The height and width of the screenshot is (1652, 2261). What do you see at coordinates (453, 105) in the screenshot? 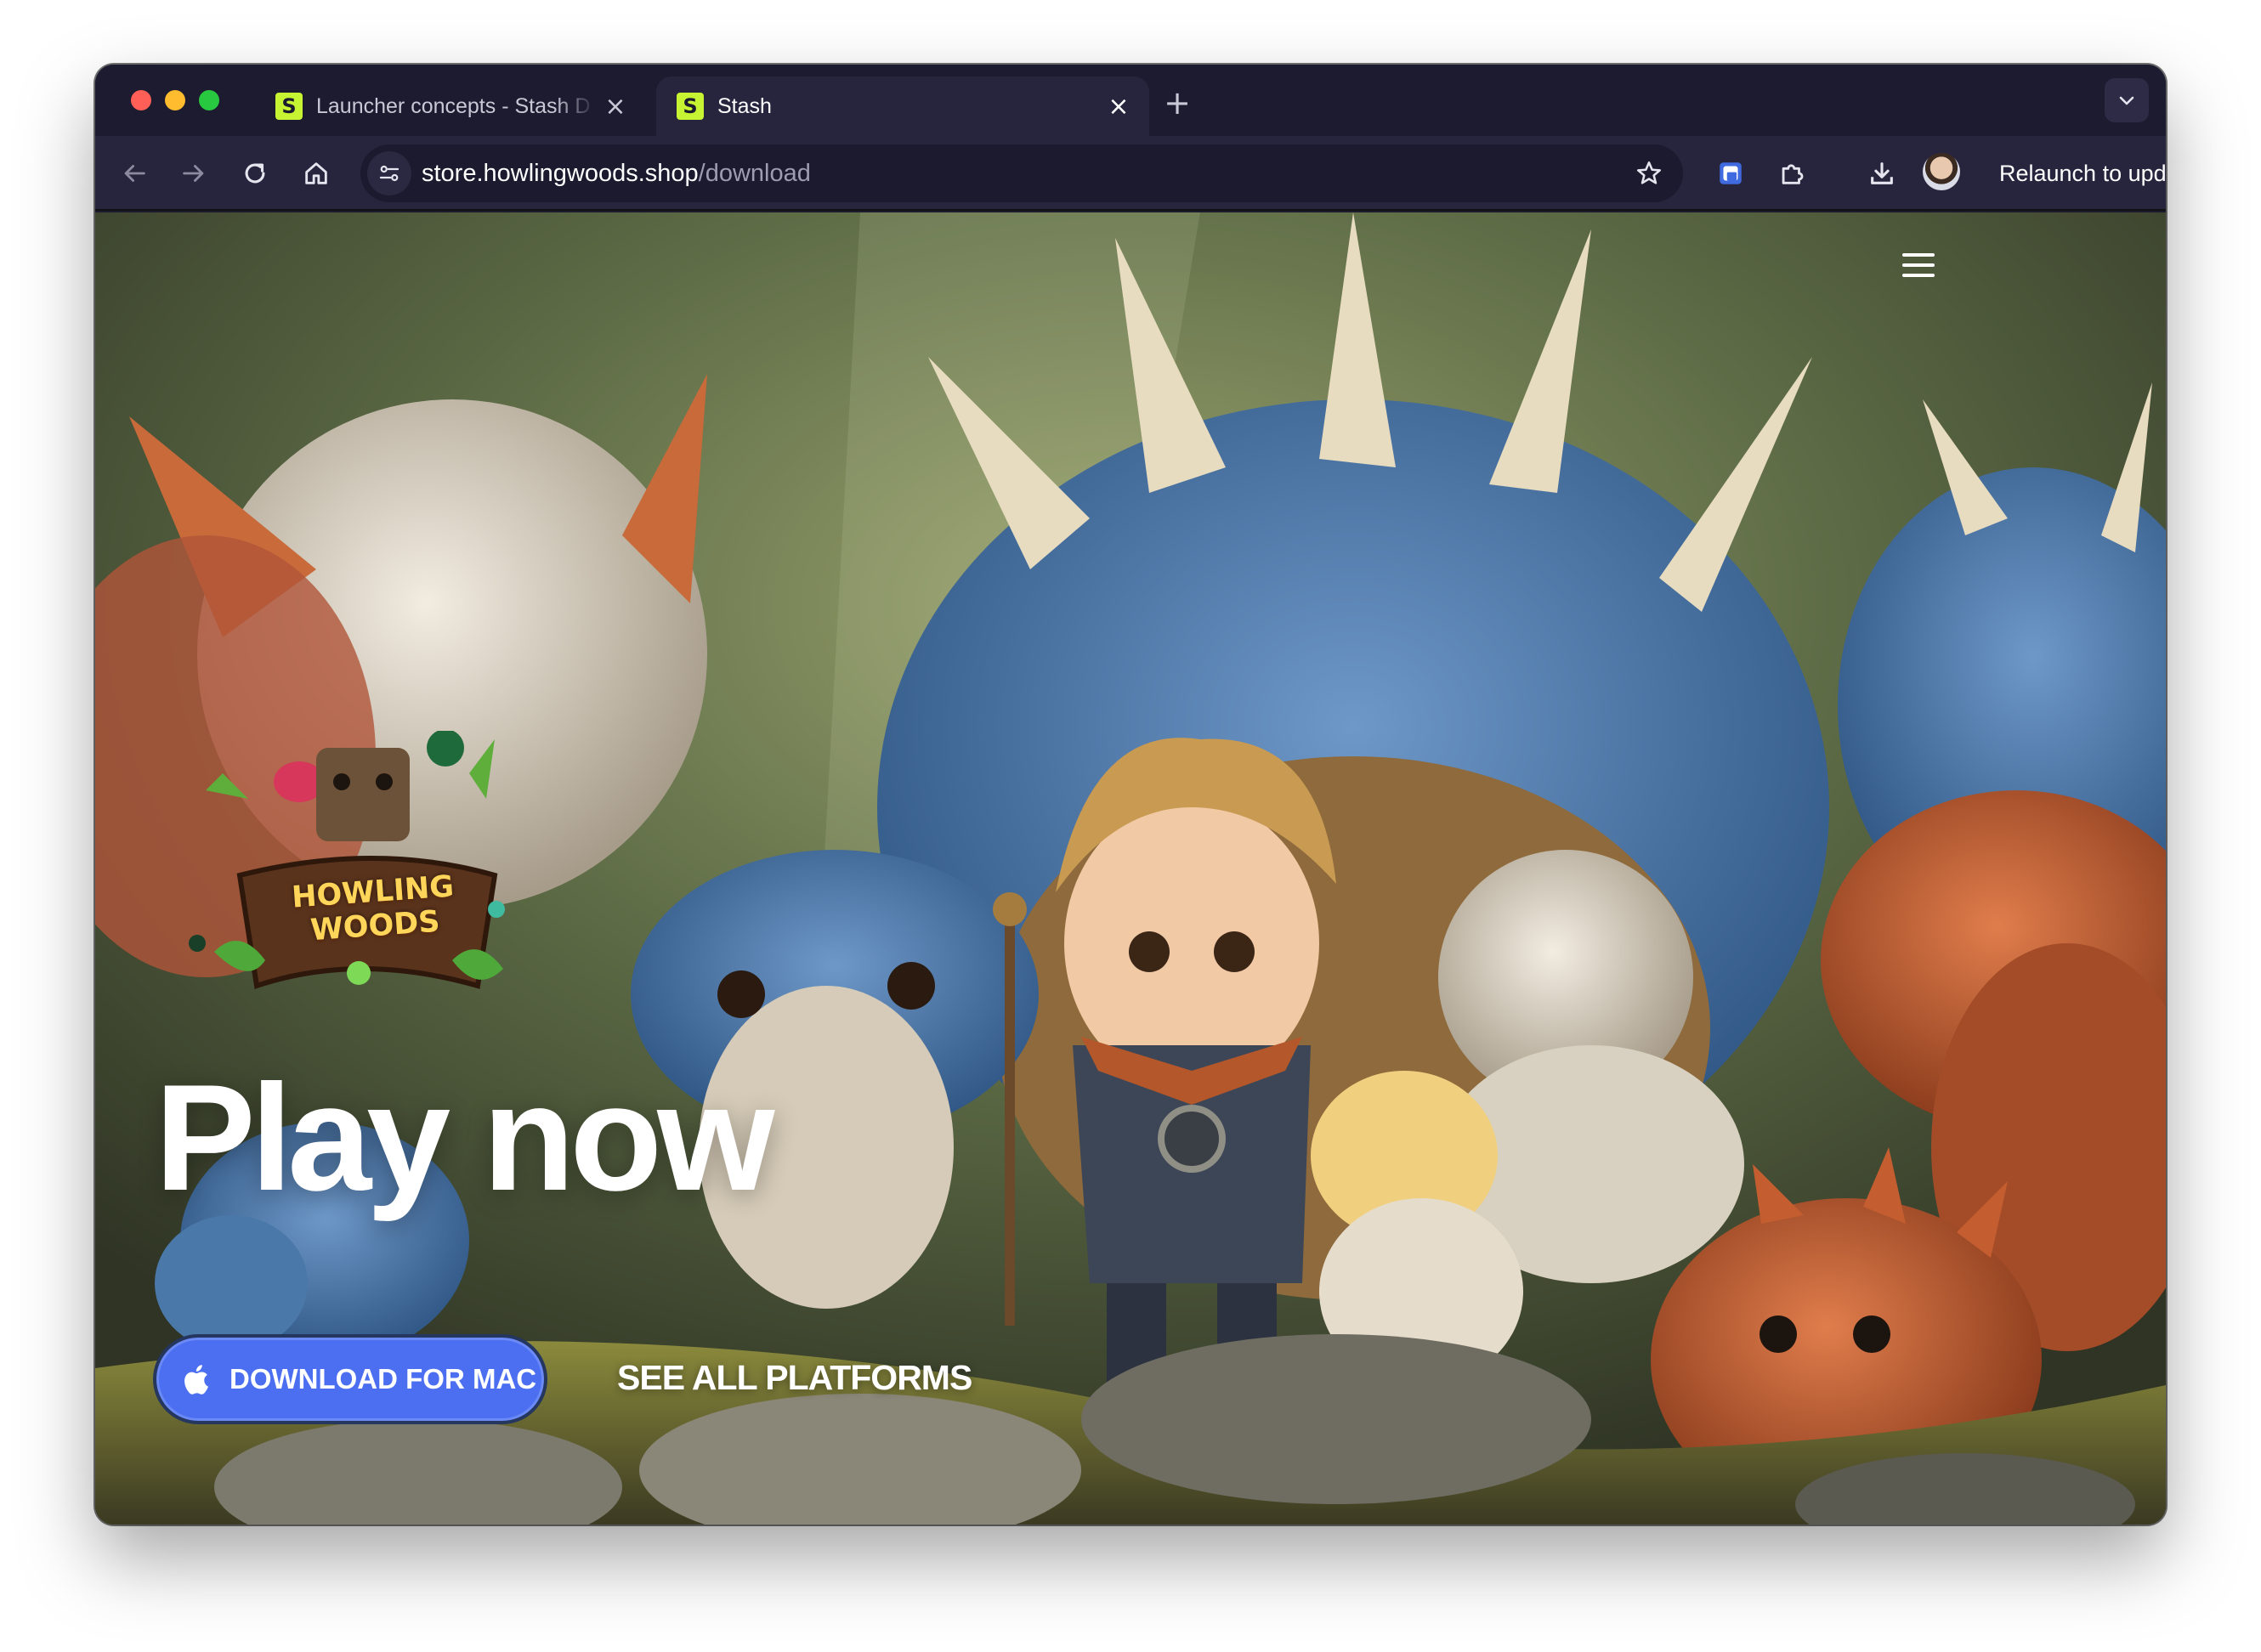
I see `tab-title: Launcher concepts - Stash D` at bounding box center [453, 105].